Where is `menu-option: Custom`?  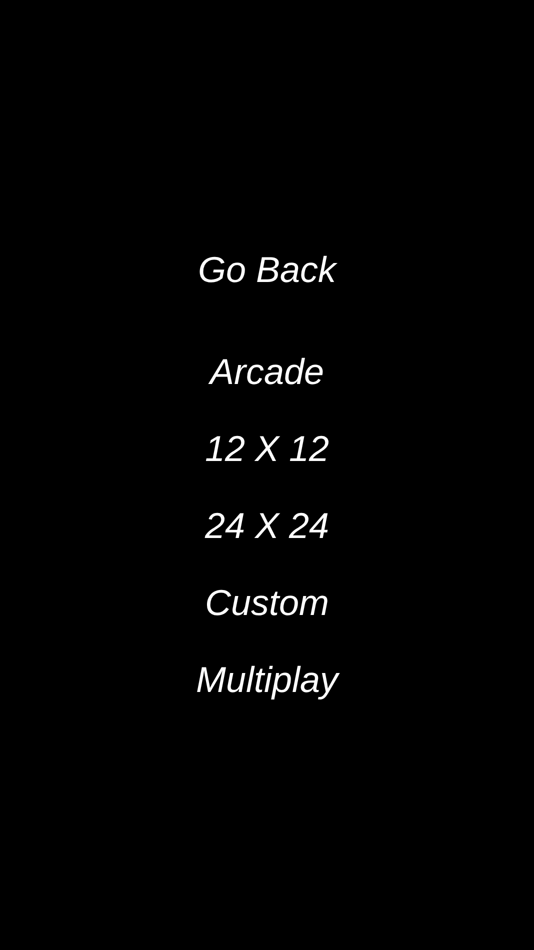
menu-option: Custom is located at coordinates (267, 603).